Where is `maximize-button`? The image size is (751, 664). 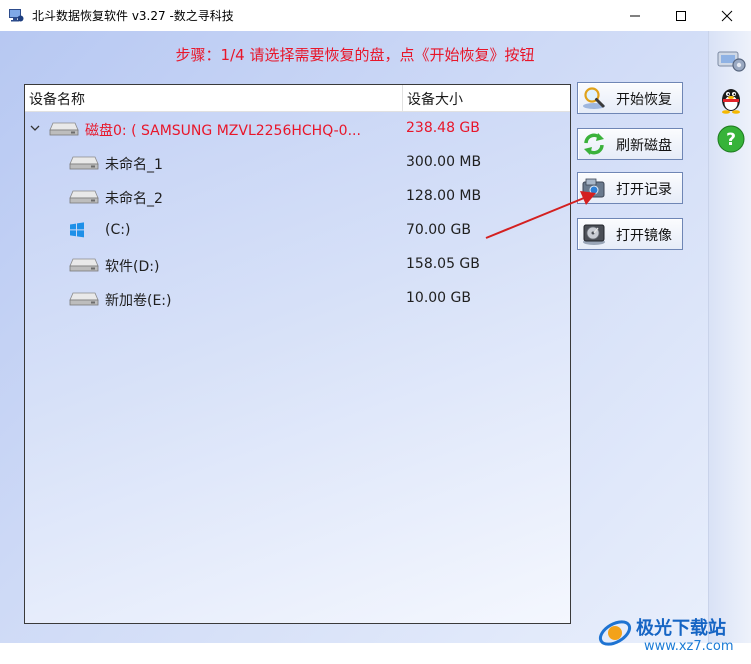
maximize-button is located at coordinates (681, 15).